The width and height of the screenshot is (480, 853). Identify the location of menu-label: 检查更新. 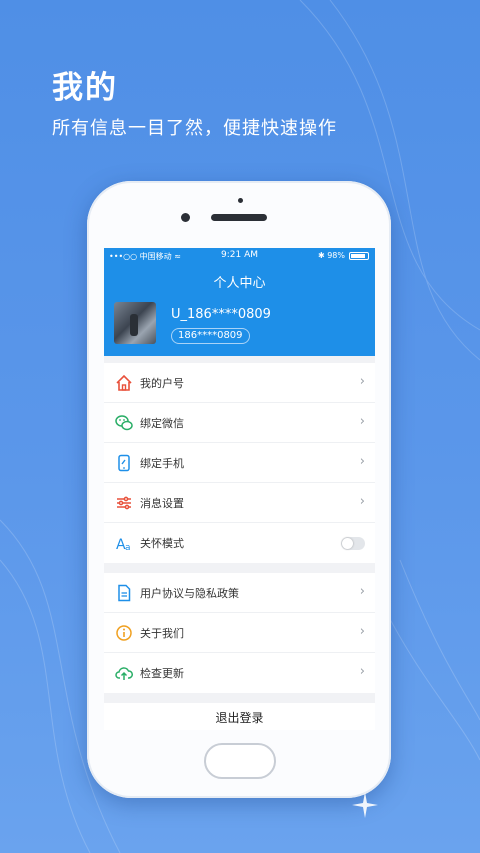
(162, 673).